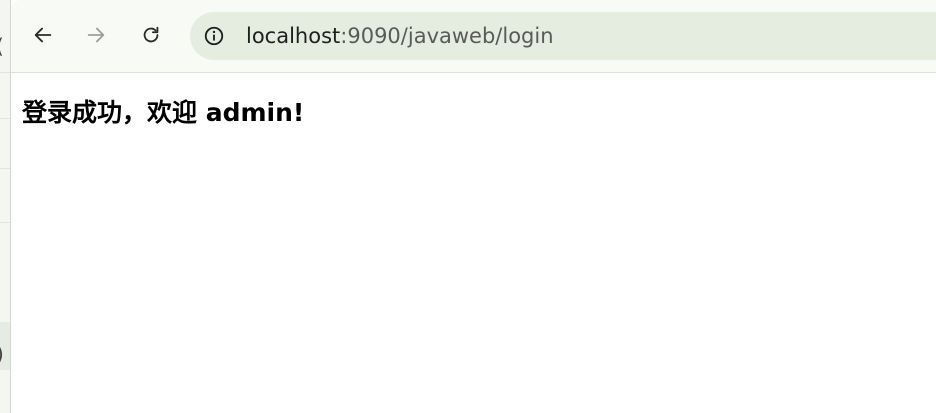  What do you see at coordinates (2, 354) in the screenshot?
I see `background-glyph-bottom: )` at bounding box center [2, 354].